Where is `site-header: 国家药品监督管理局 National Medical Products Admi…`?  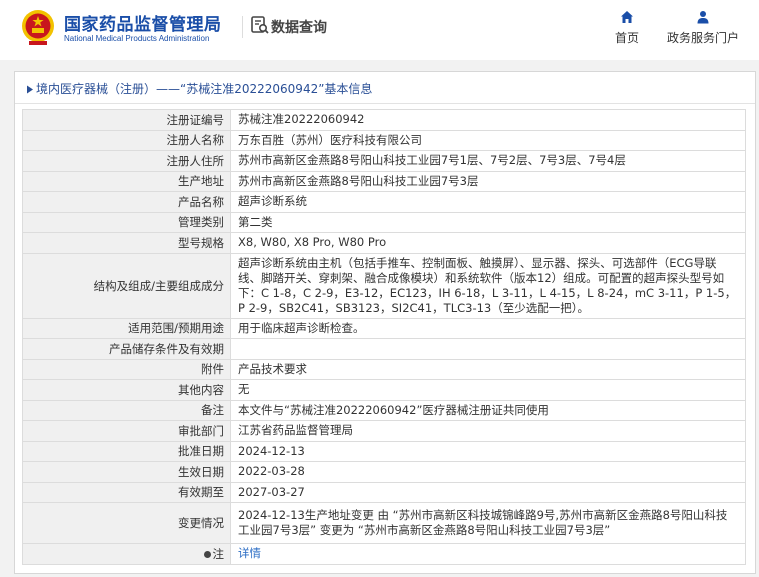
site-header: 国家药品监督管理局 National Medical Products Admi… is located at coordinates (379, 30).